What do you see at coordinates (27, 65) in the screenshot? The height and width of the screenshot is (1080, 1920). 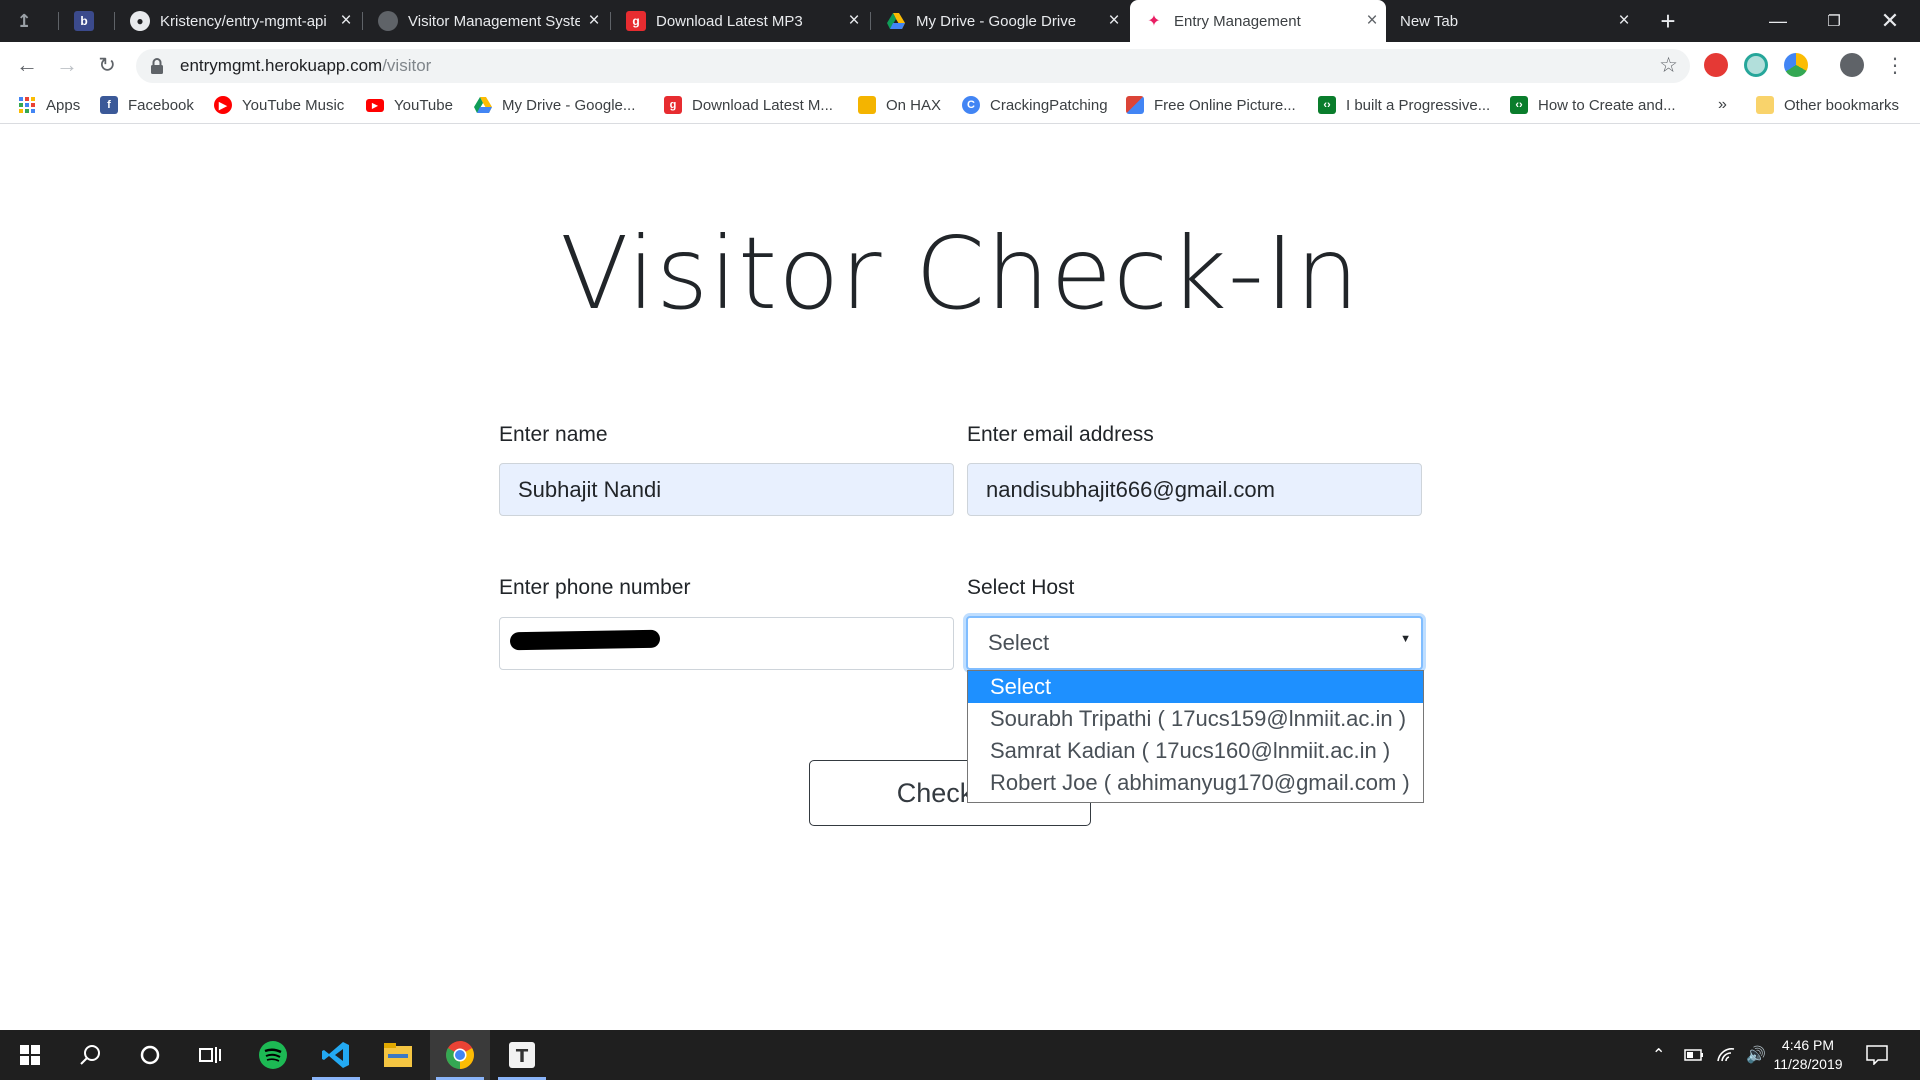 I see `back-icon: ←` at bounding box center [27, 65].